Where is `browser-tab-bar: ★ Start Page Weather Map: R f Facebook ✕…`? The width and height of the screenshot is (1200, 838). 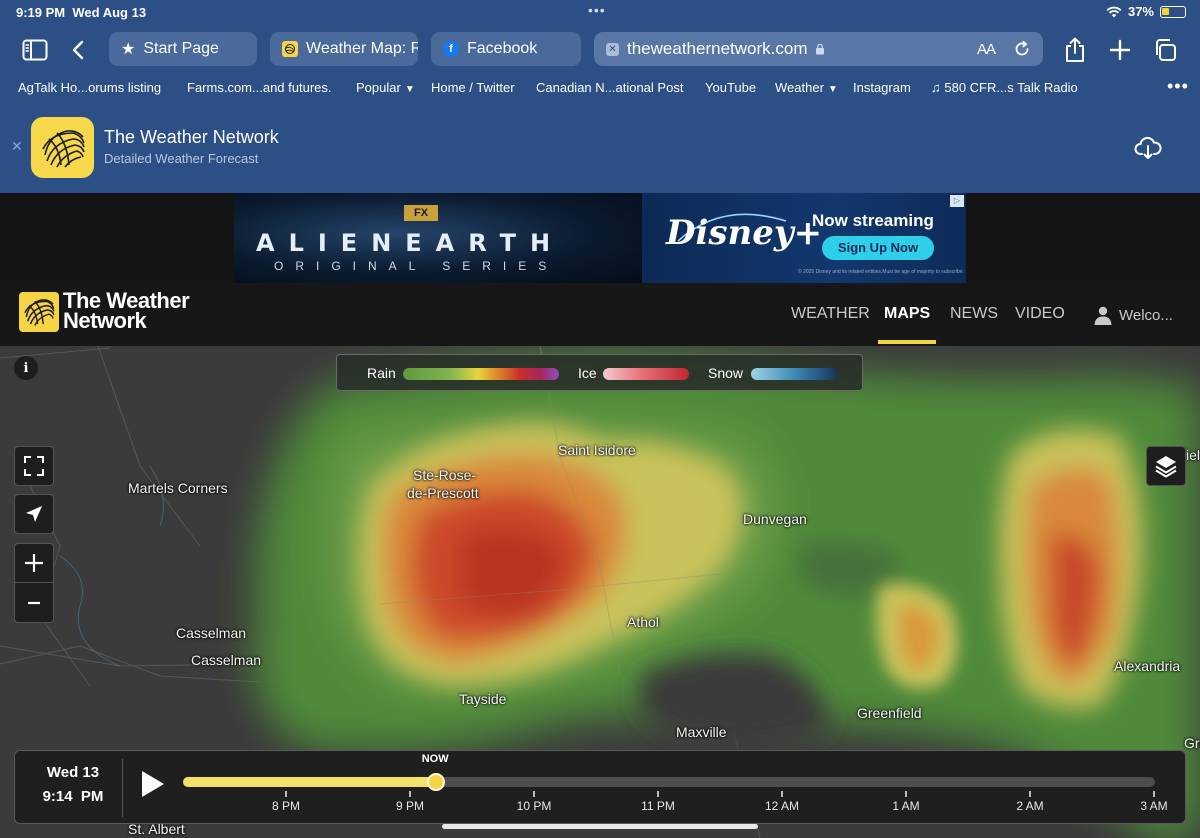 browser-tab-bar: ★ Start Page Weather Map: R f Facebook ✕… is located at coordinates (600, 50).